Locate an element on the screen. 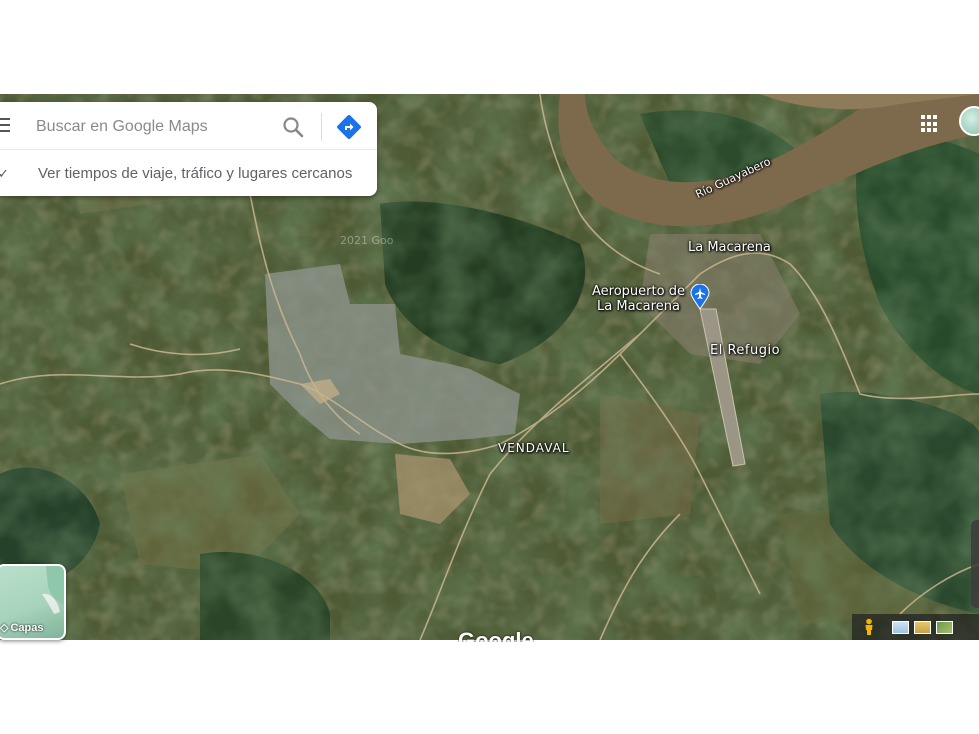 The height and width of the screenshot is (734, 979). map-thumbnail-satellite is located at coordinates (944, 627).